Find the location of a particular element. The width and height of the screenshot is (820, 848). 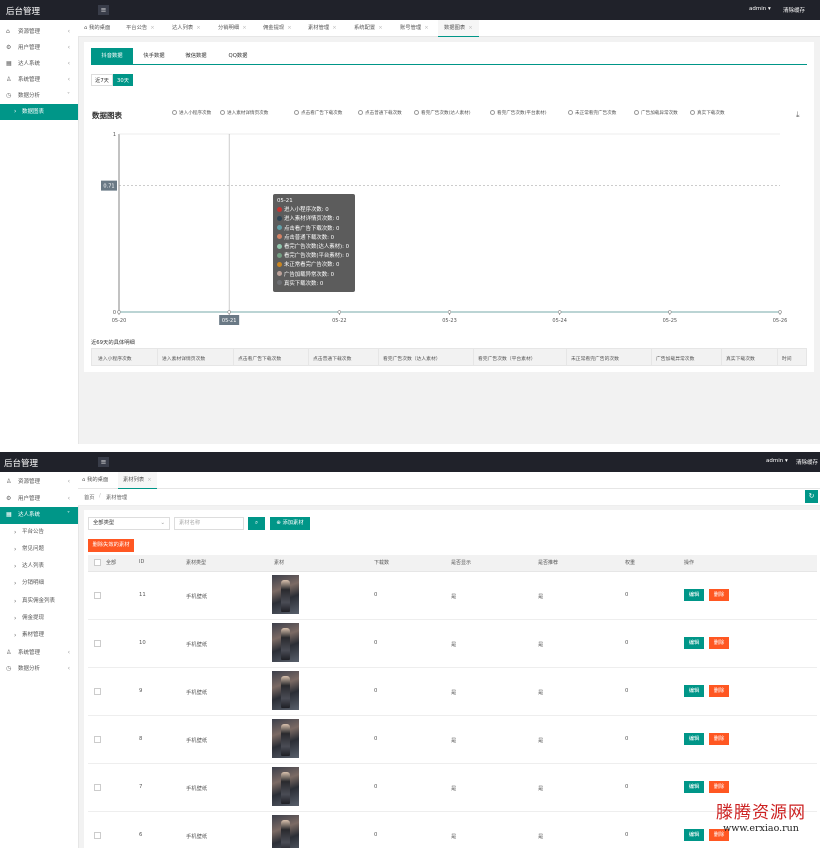

tab-announce: 平台公告 × is located at coordinates (140, 28).